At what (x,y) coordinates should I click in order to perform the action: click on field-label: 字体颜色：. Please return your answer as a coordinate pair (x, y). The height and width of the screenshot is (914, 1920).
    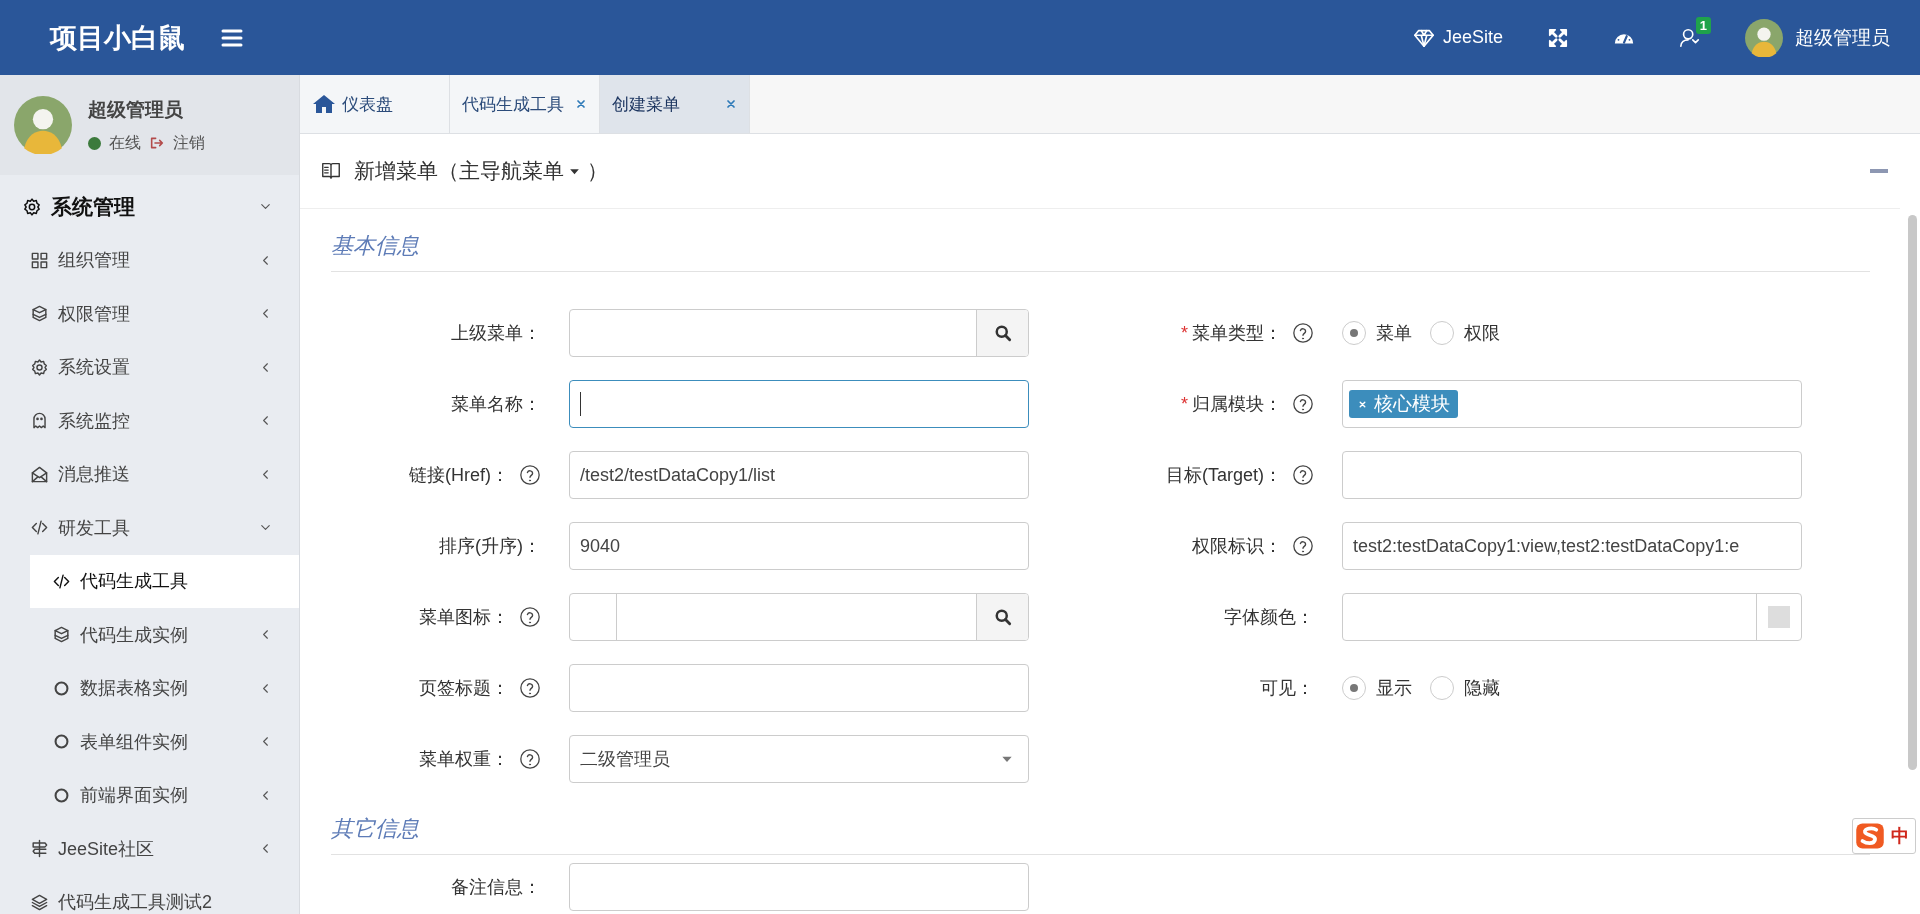
    Looking at the image, I should click on (1269, 617).